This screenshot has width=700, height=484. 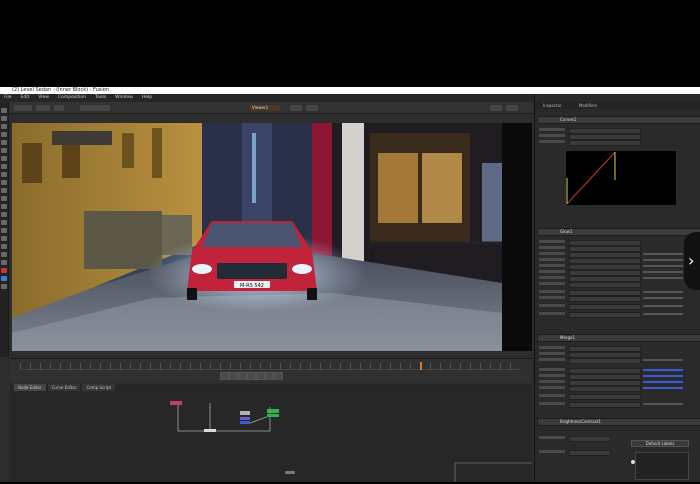 I want to click on menu-help: Help, so click(x=147, y=98).